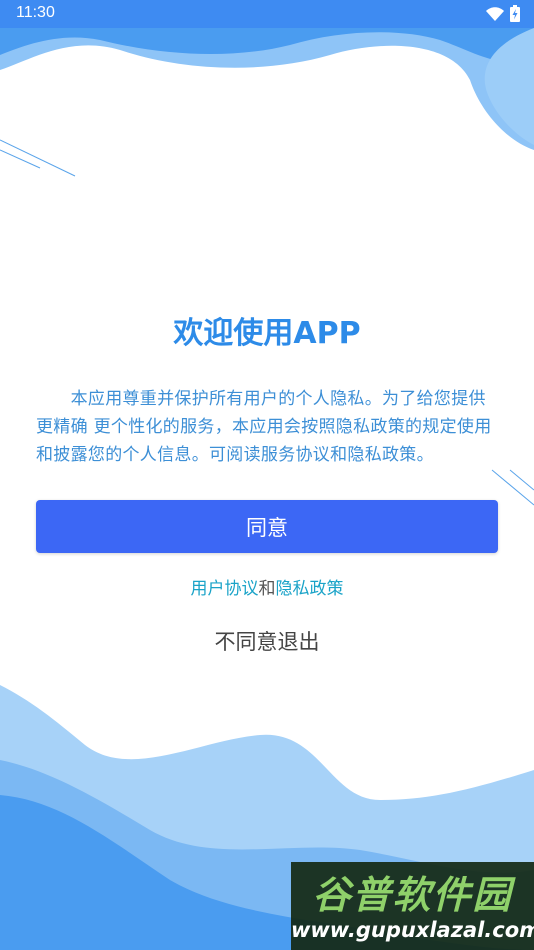 Image resolution: width=534 pixels, height=950 pixels. Describe the element at coordinates (267, 14) in the screenshot. I see `status-bar: 11:30` at that location.